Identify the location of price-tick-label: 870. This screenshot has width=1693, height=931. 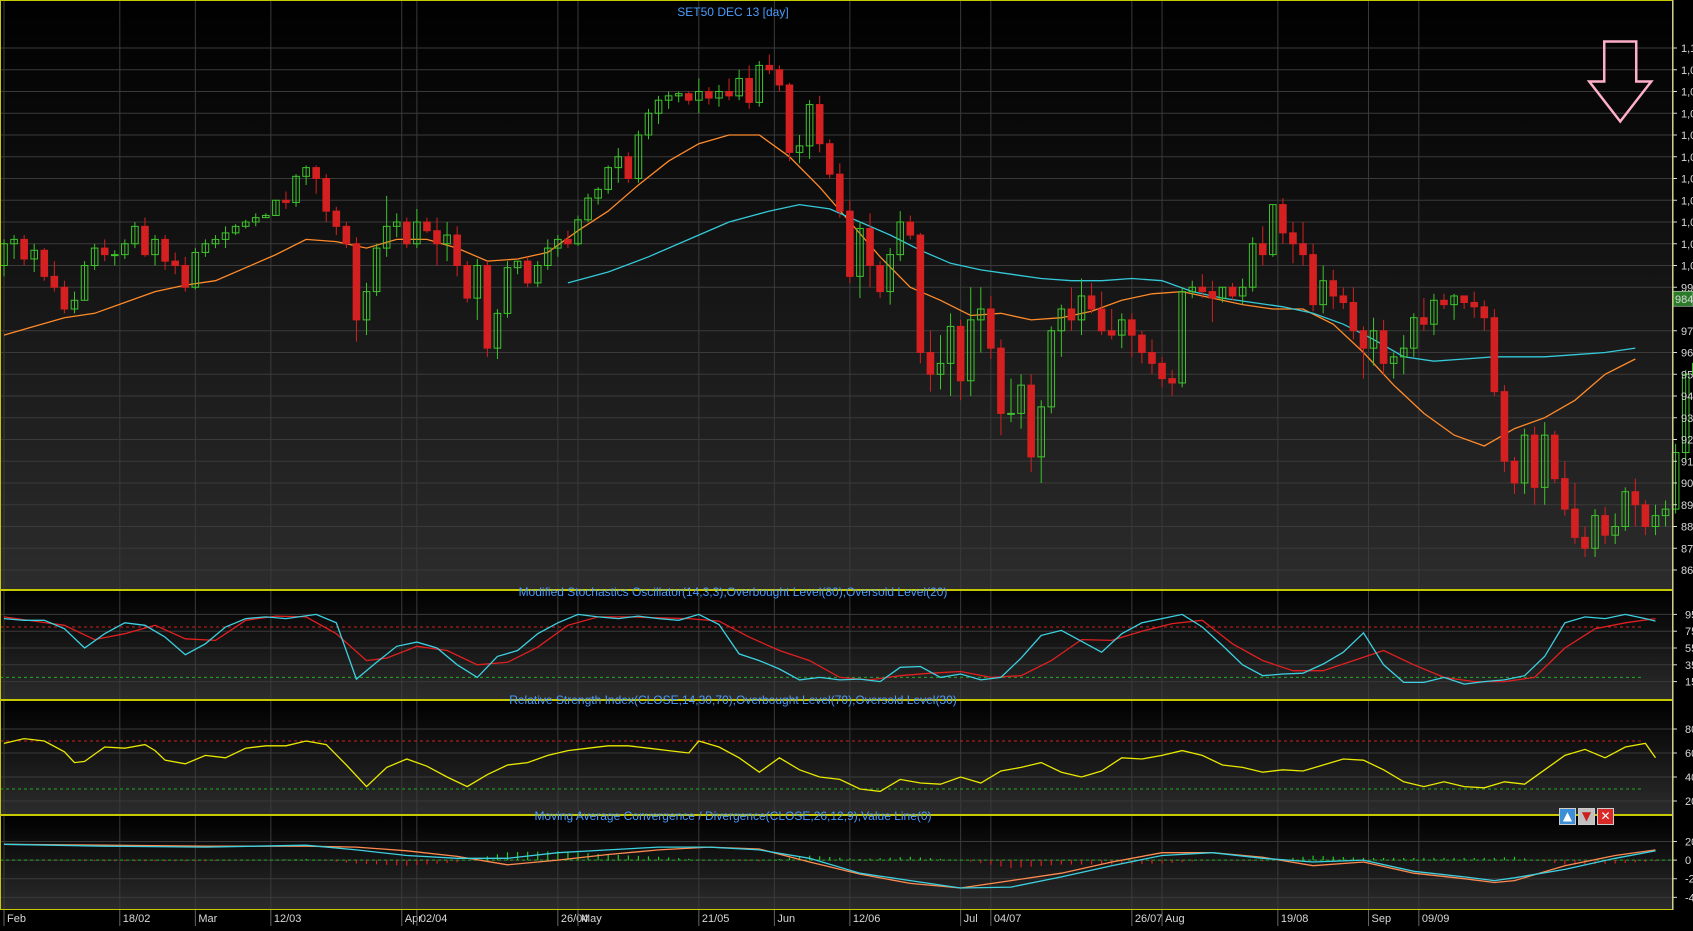
(1687, 549).